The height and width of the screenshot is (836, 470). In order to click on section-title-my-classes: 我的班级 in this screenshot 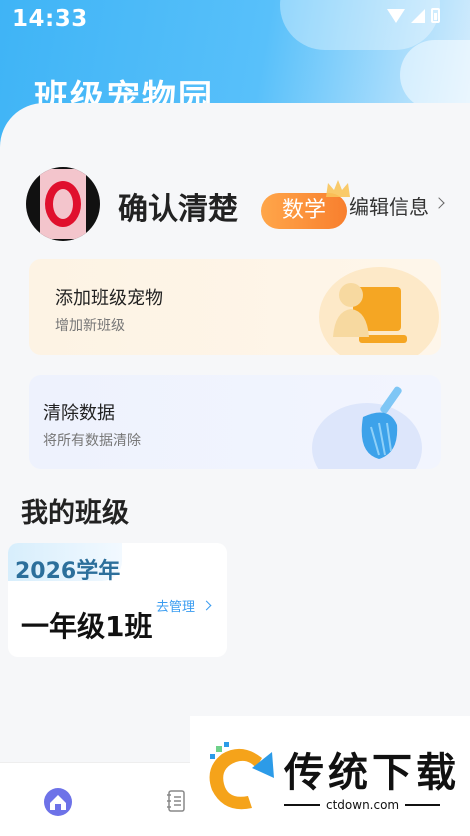, I will do `click(75, 513)`.